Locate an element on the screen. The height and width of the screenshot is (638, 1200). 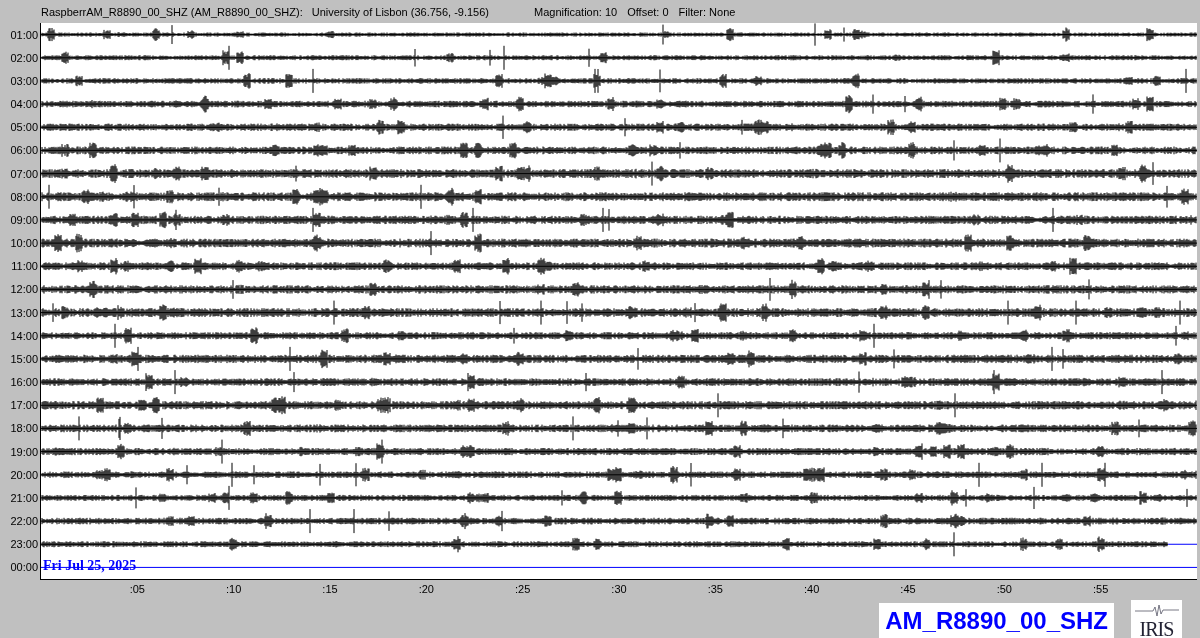
hour-label: 06:00 is located at coordinates (24, 150).